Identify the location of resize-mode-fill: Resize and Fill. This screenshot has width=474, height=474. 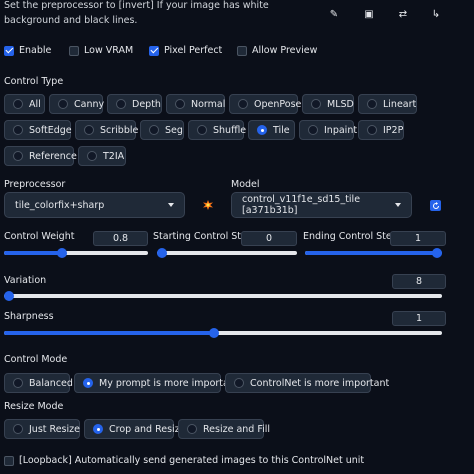
(224, 429).